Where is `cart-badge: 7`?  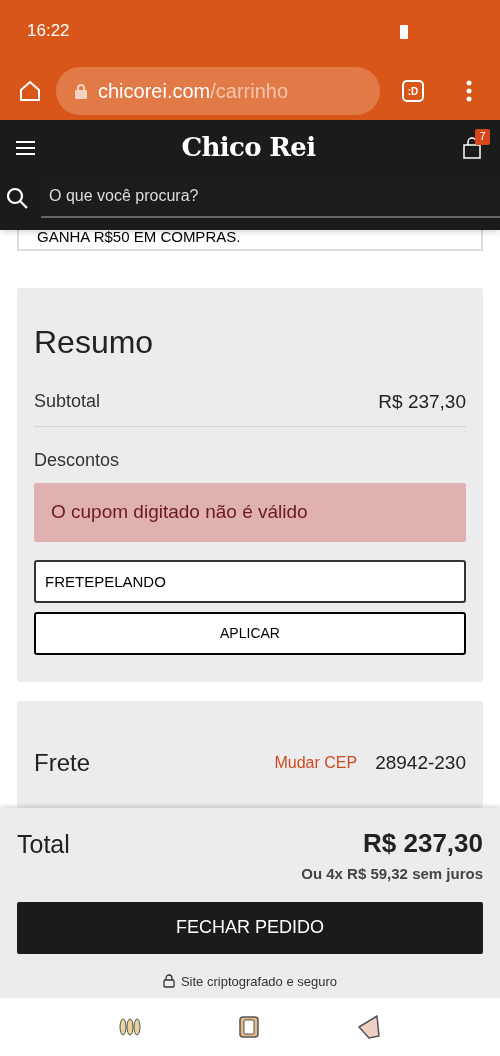 cart-badge: 7 is located at coordinates (482, 136).